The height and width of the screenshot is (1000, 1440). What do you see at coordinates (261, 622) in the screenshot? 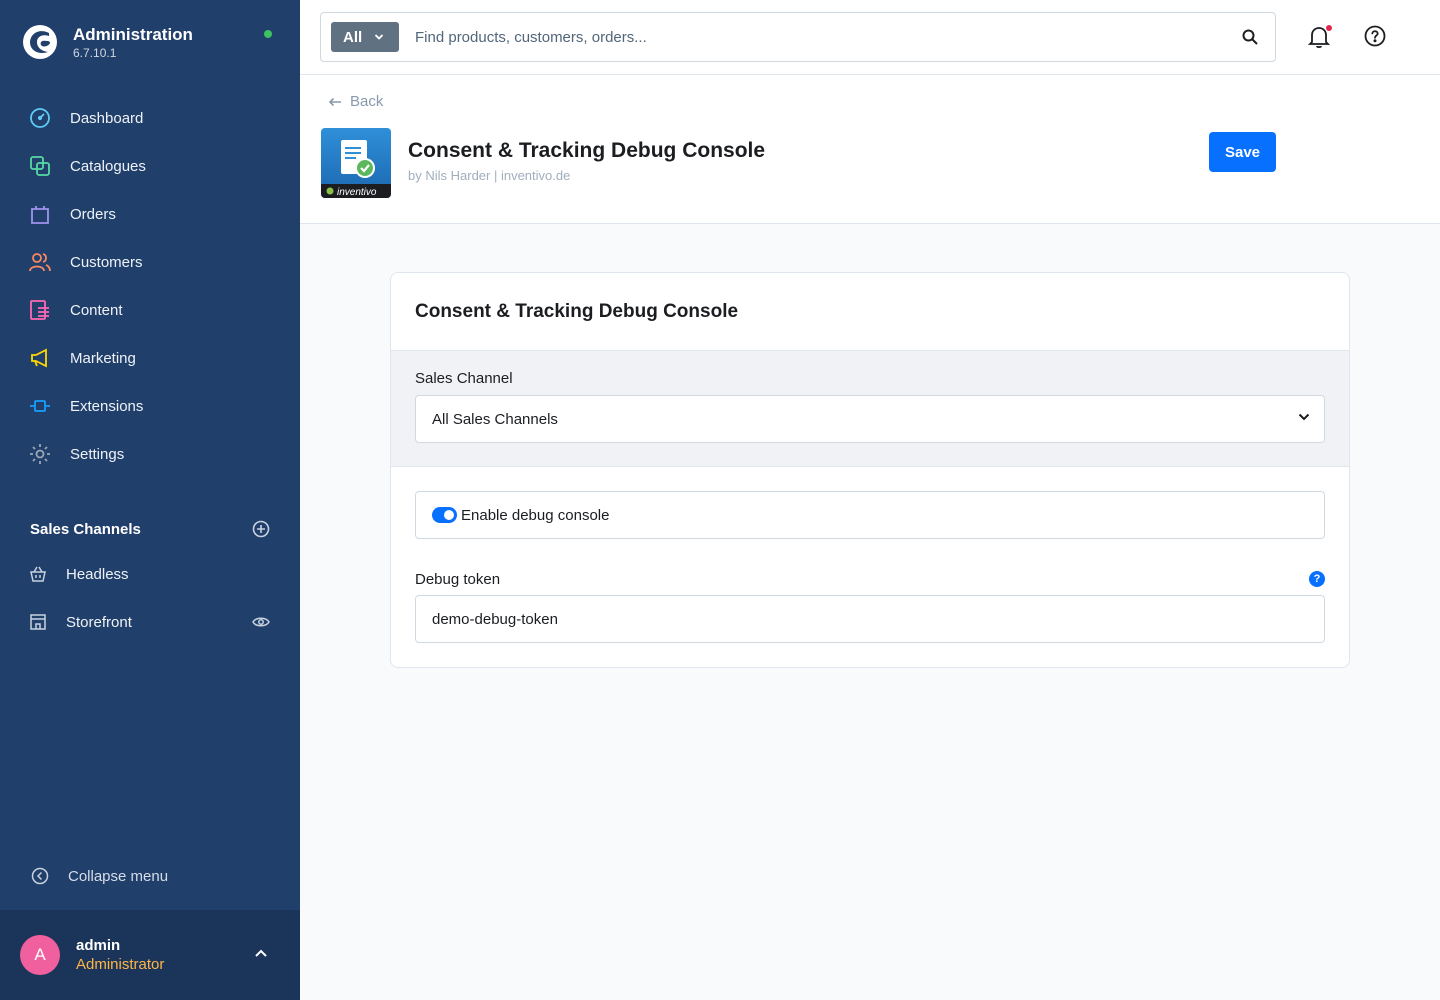
I see `eye-icon` at bounding box center [261, 622].